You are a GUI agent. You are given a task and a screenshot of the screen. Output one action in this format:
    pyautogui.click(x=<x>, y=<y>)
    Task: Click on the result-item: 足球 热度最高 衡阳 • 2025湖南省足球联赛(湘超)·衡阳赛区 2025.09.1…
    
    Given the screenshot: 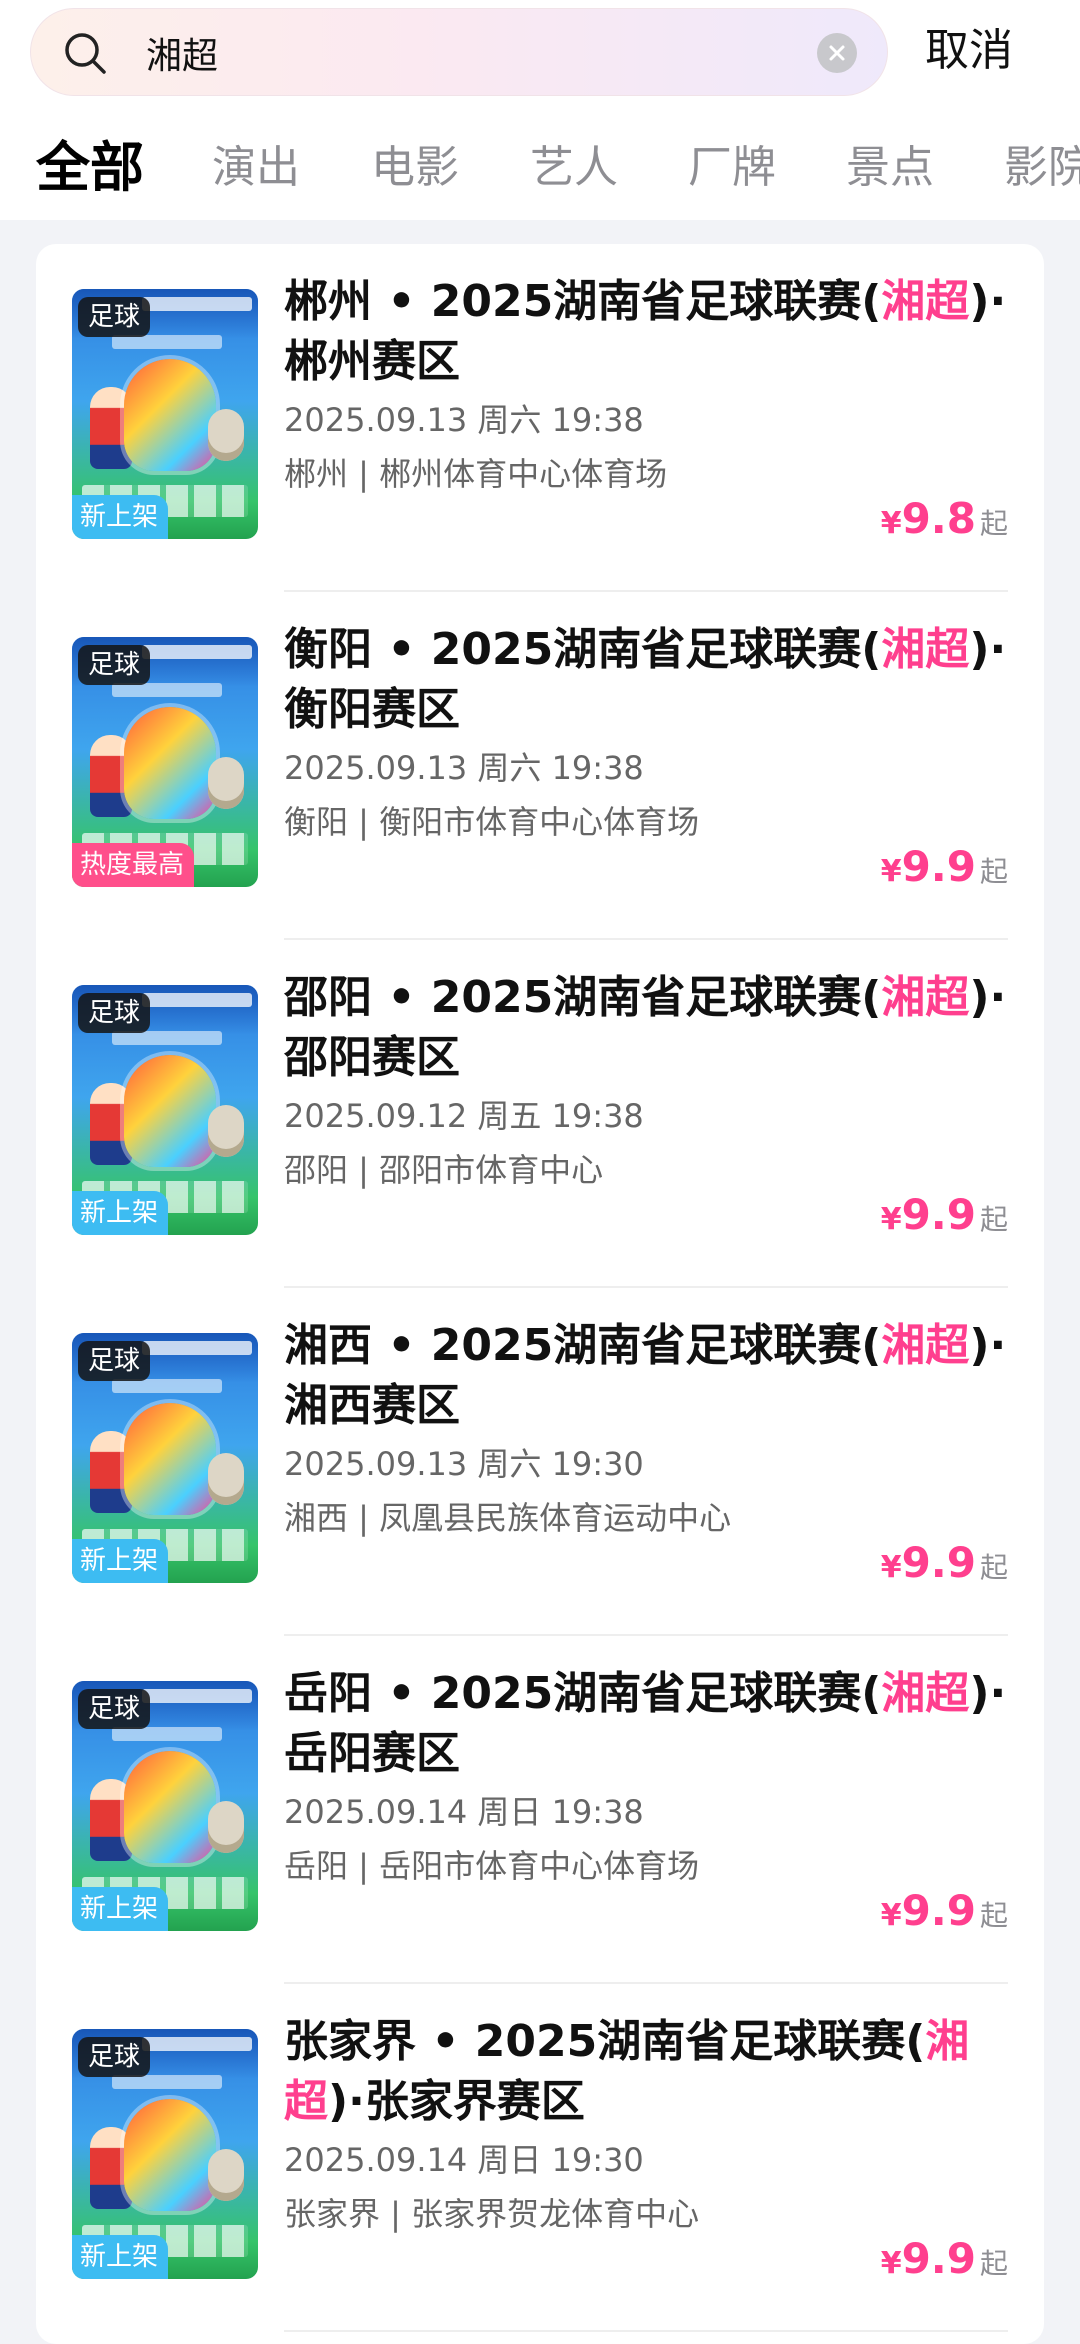 What is the action you would take?
    pyautogui.click(x=540, y=766)
    